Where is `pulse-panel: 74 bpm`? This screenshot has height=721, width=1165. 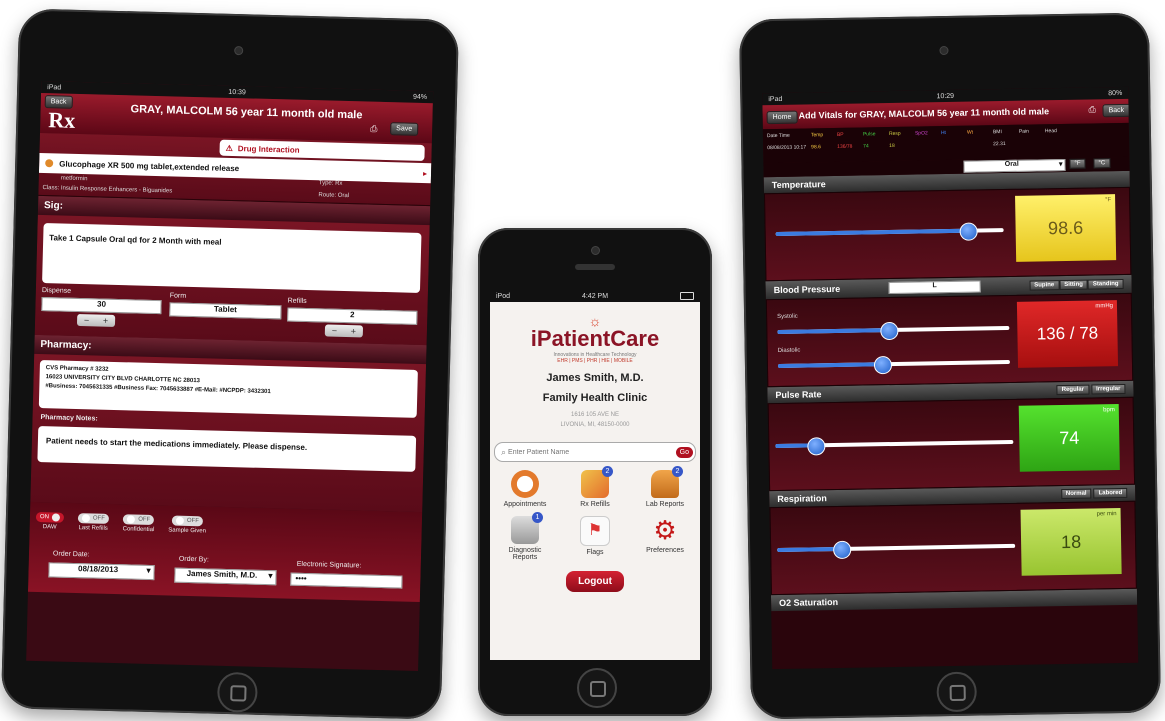 pulse-panel: 74 bpm is located at coordinates (951, 444).